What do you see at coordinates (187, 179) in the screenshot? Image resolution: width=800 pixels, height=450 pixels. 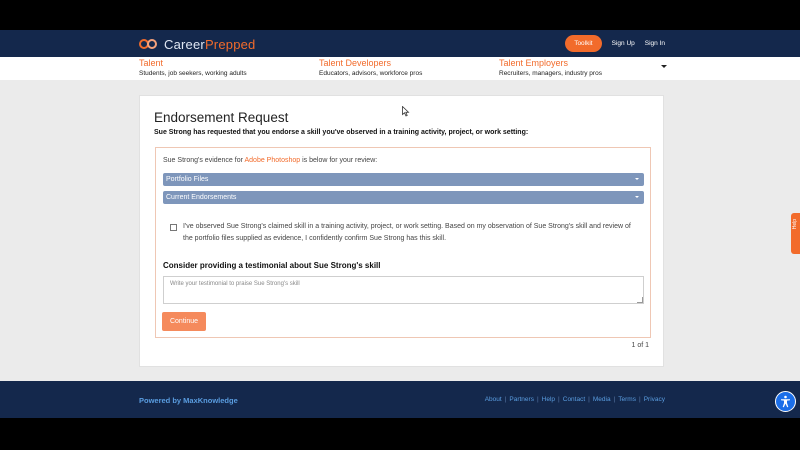 I see `accordion-label: Portfolio Files` at bounding box center [187, 179].